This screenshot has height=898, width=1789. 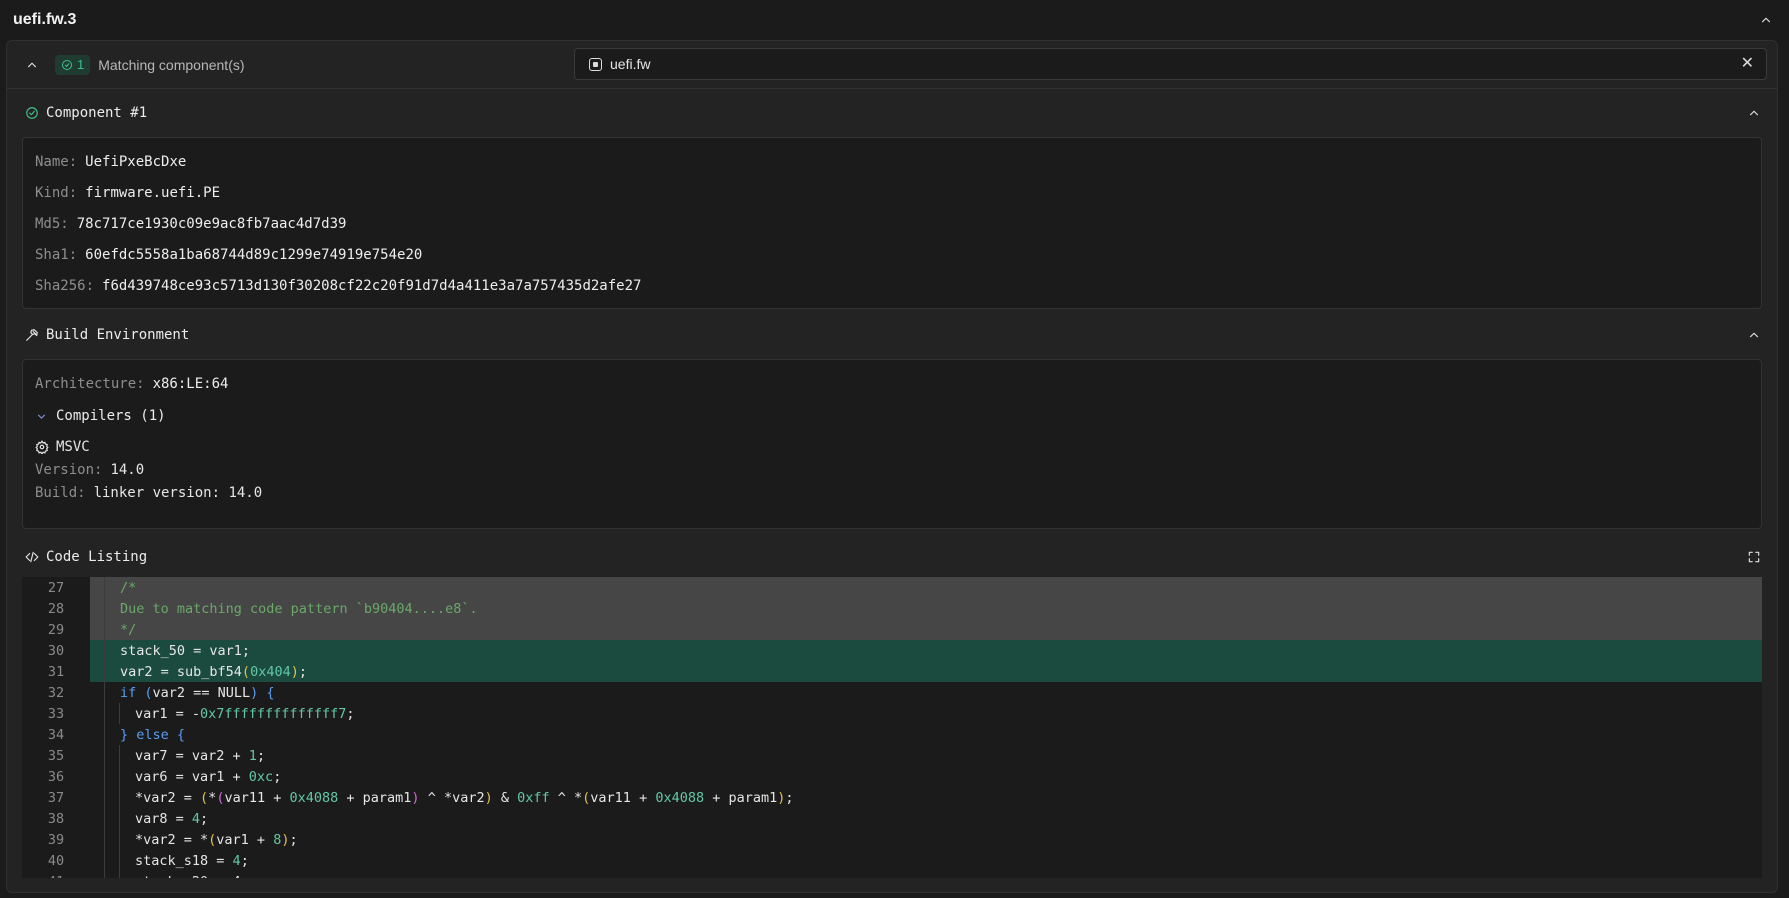 I want to click on field-architecture: Architecture: x86:LE:64, so click(x=132, y=383).